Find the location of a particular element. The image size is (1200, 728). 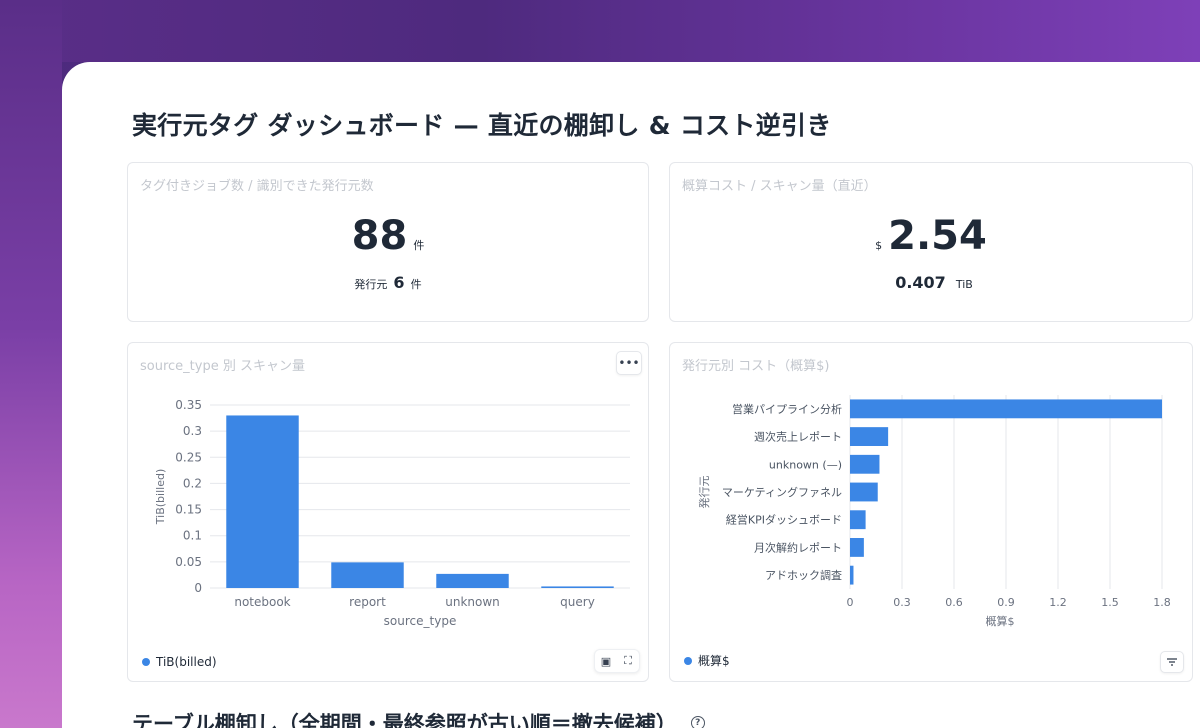

x-tick-label: 0.9 is located at coordinates (1006, 602).